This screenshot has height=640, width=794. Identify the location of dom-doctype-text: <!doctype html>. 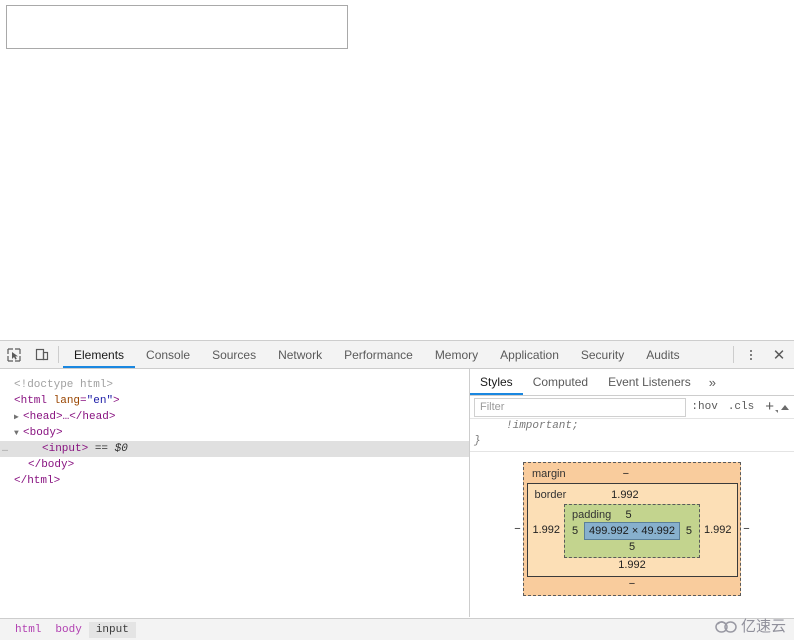
(64, 385).